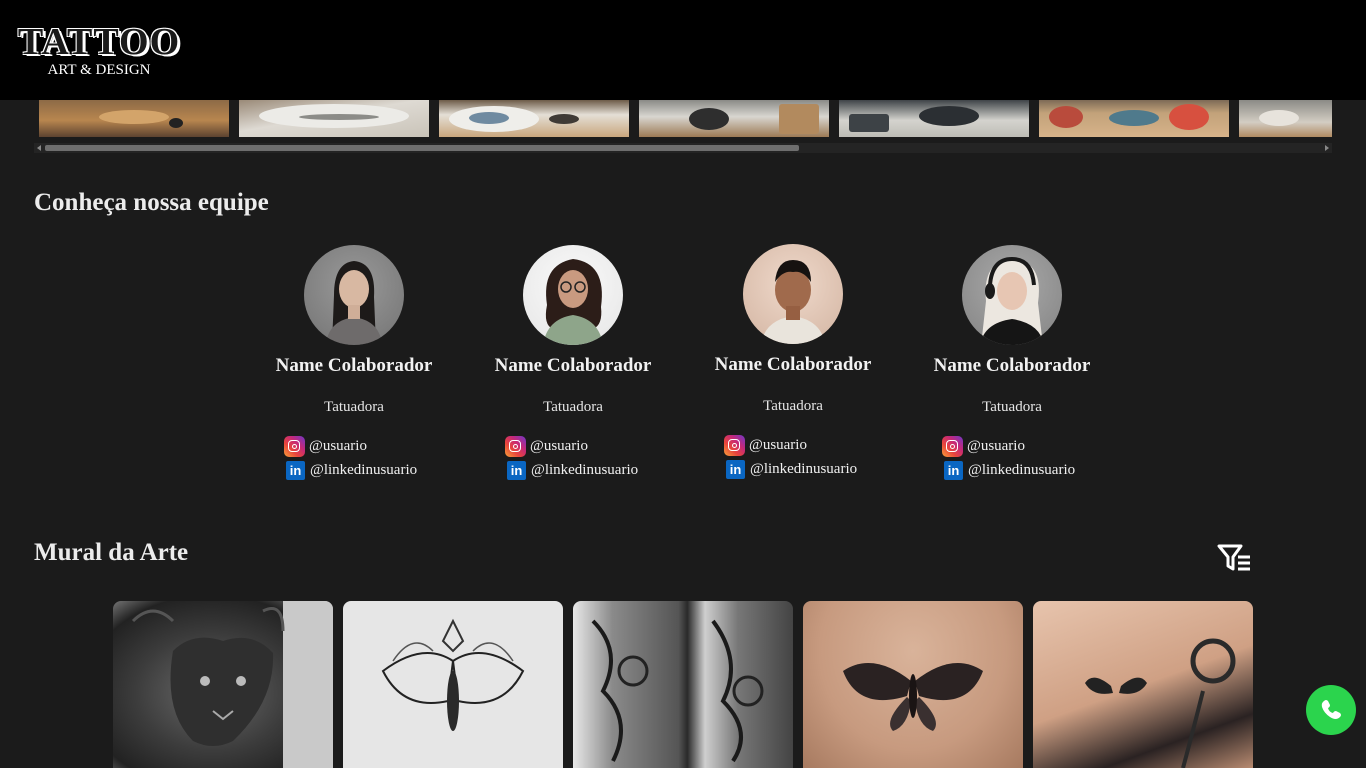 The image size is (1366, 768). What do you see at coordinates (683, 684) in the screenshot?
I see `artwork-ornamental-sleeve` at bounding box center [683, 684].